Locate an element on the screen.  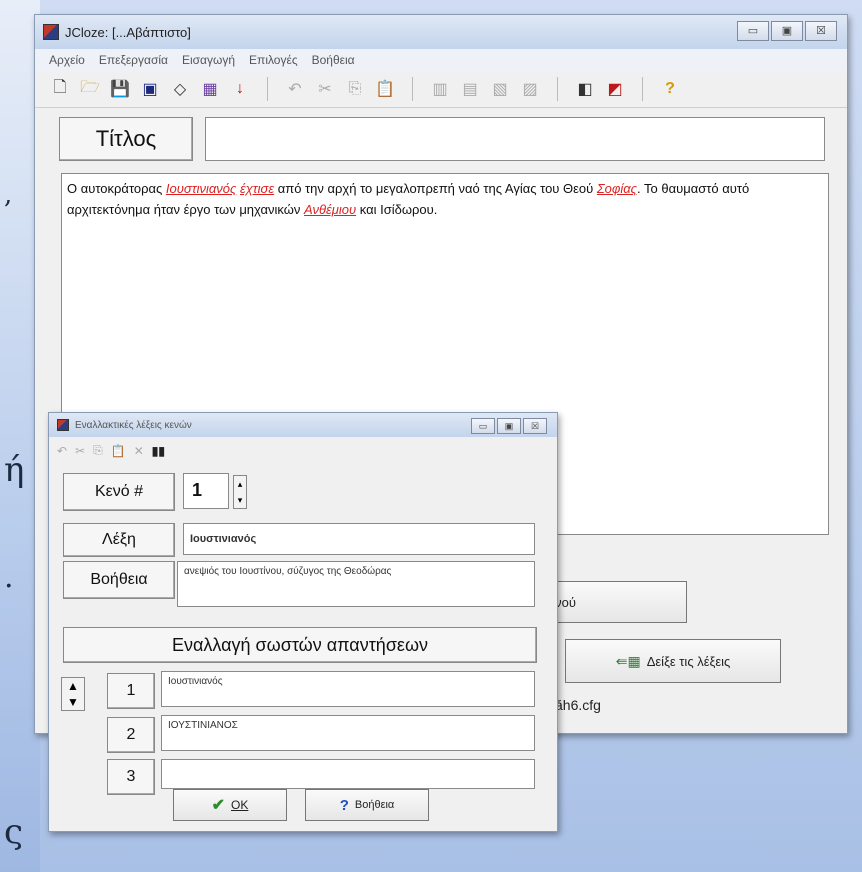
gap-number-field: 1 is located at coordinates (206, 491).